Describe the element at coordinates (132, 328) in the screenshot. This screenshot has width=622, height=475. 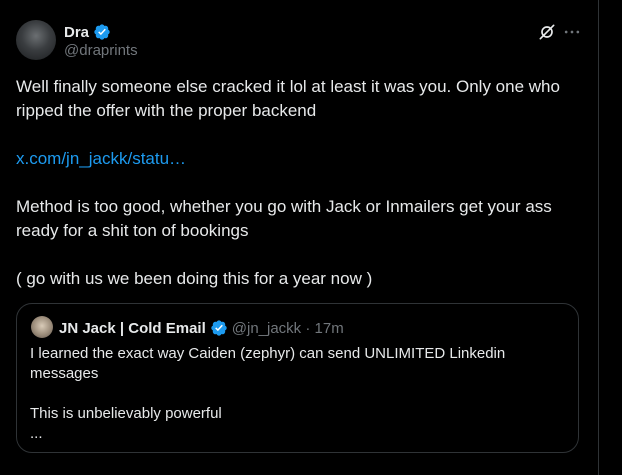
I see `quoted-author-name: JN Jack | Cold Email` at that location.